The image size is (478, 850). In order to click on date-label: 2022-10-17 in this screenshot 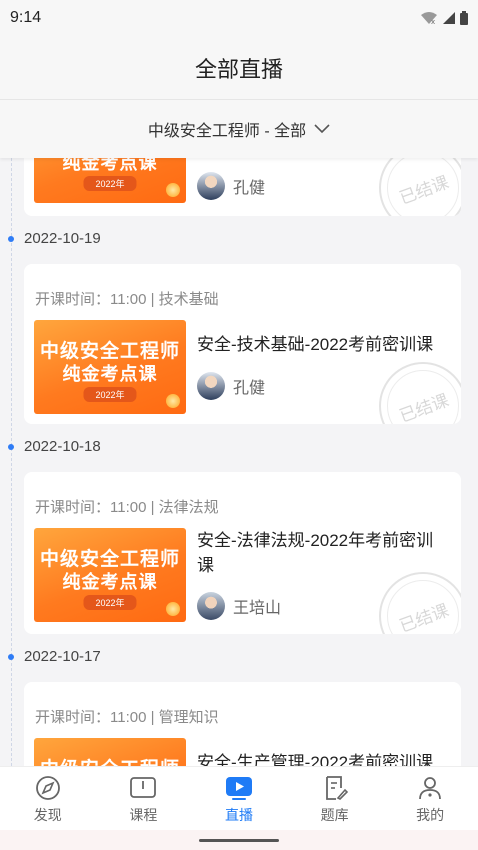, I will do `click(62, 656)`.